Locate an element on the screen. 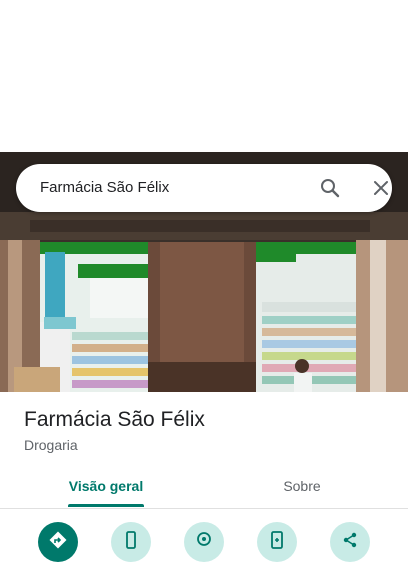 The height and width of the screenshot is (562, 408). send-to-phone-button is located at coordinates (277, 542).